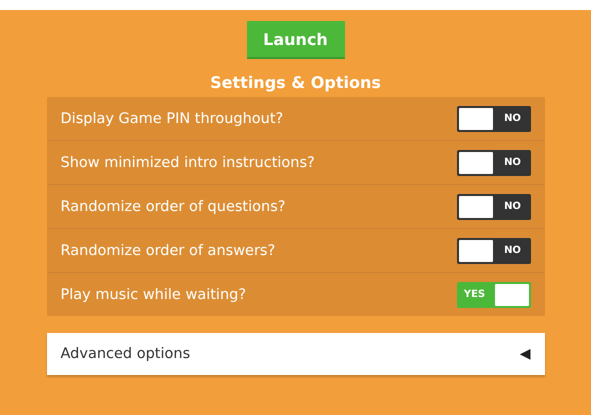 This screenshot has height=415, width=591. I want to click on advanced-options-bar: Advanced options ◀, so click(295, 354).